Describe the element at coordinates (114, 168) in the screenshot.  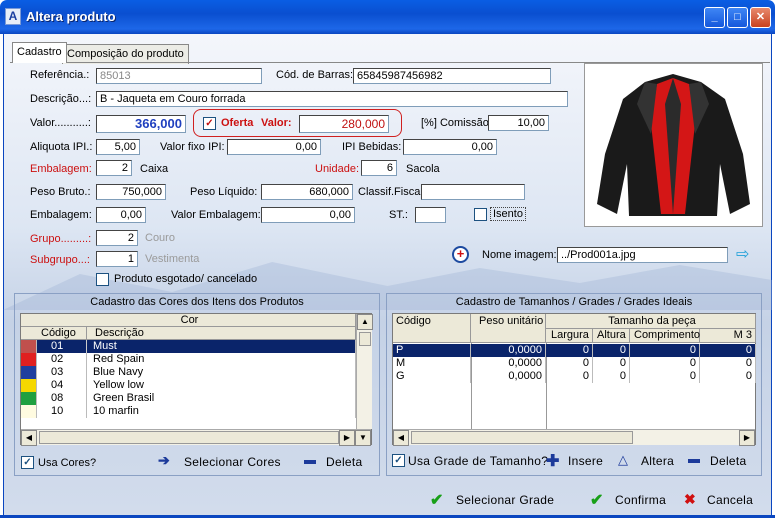
I see `embalagem-field: 2` at that location.